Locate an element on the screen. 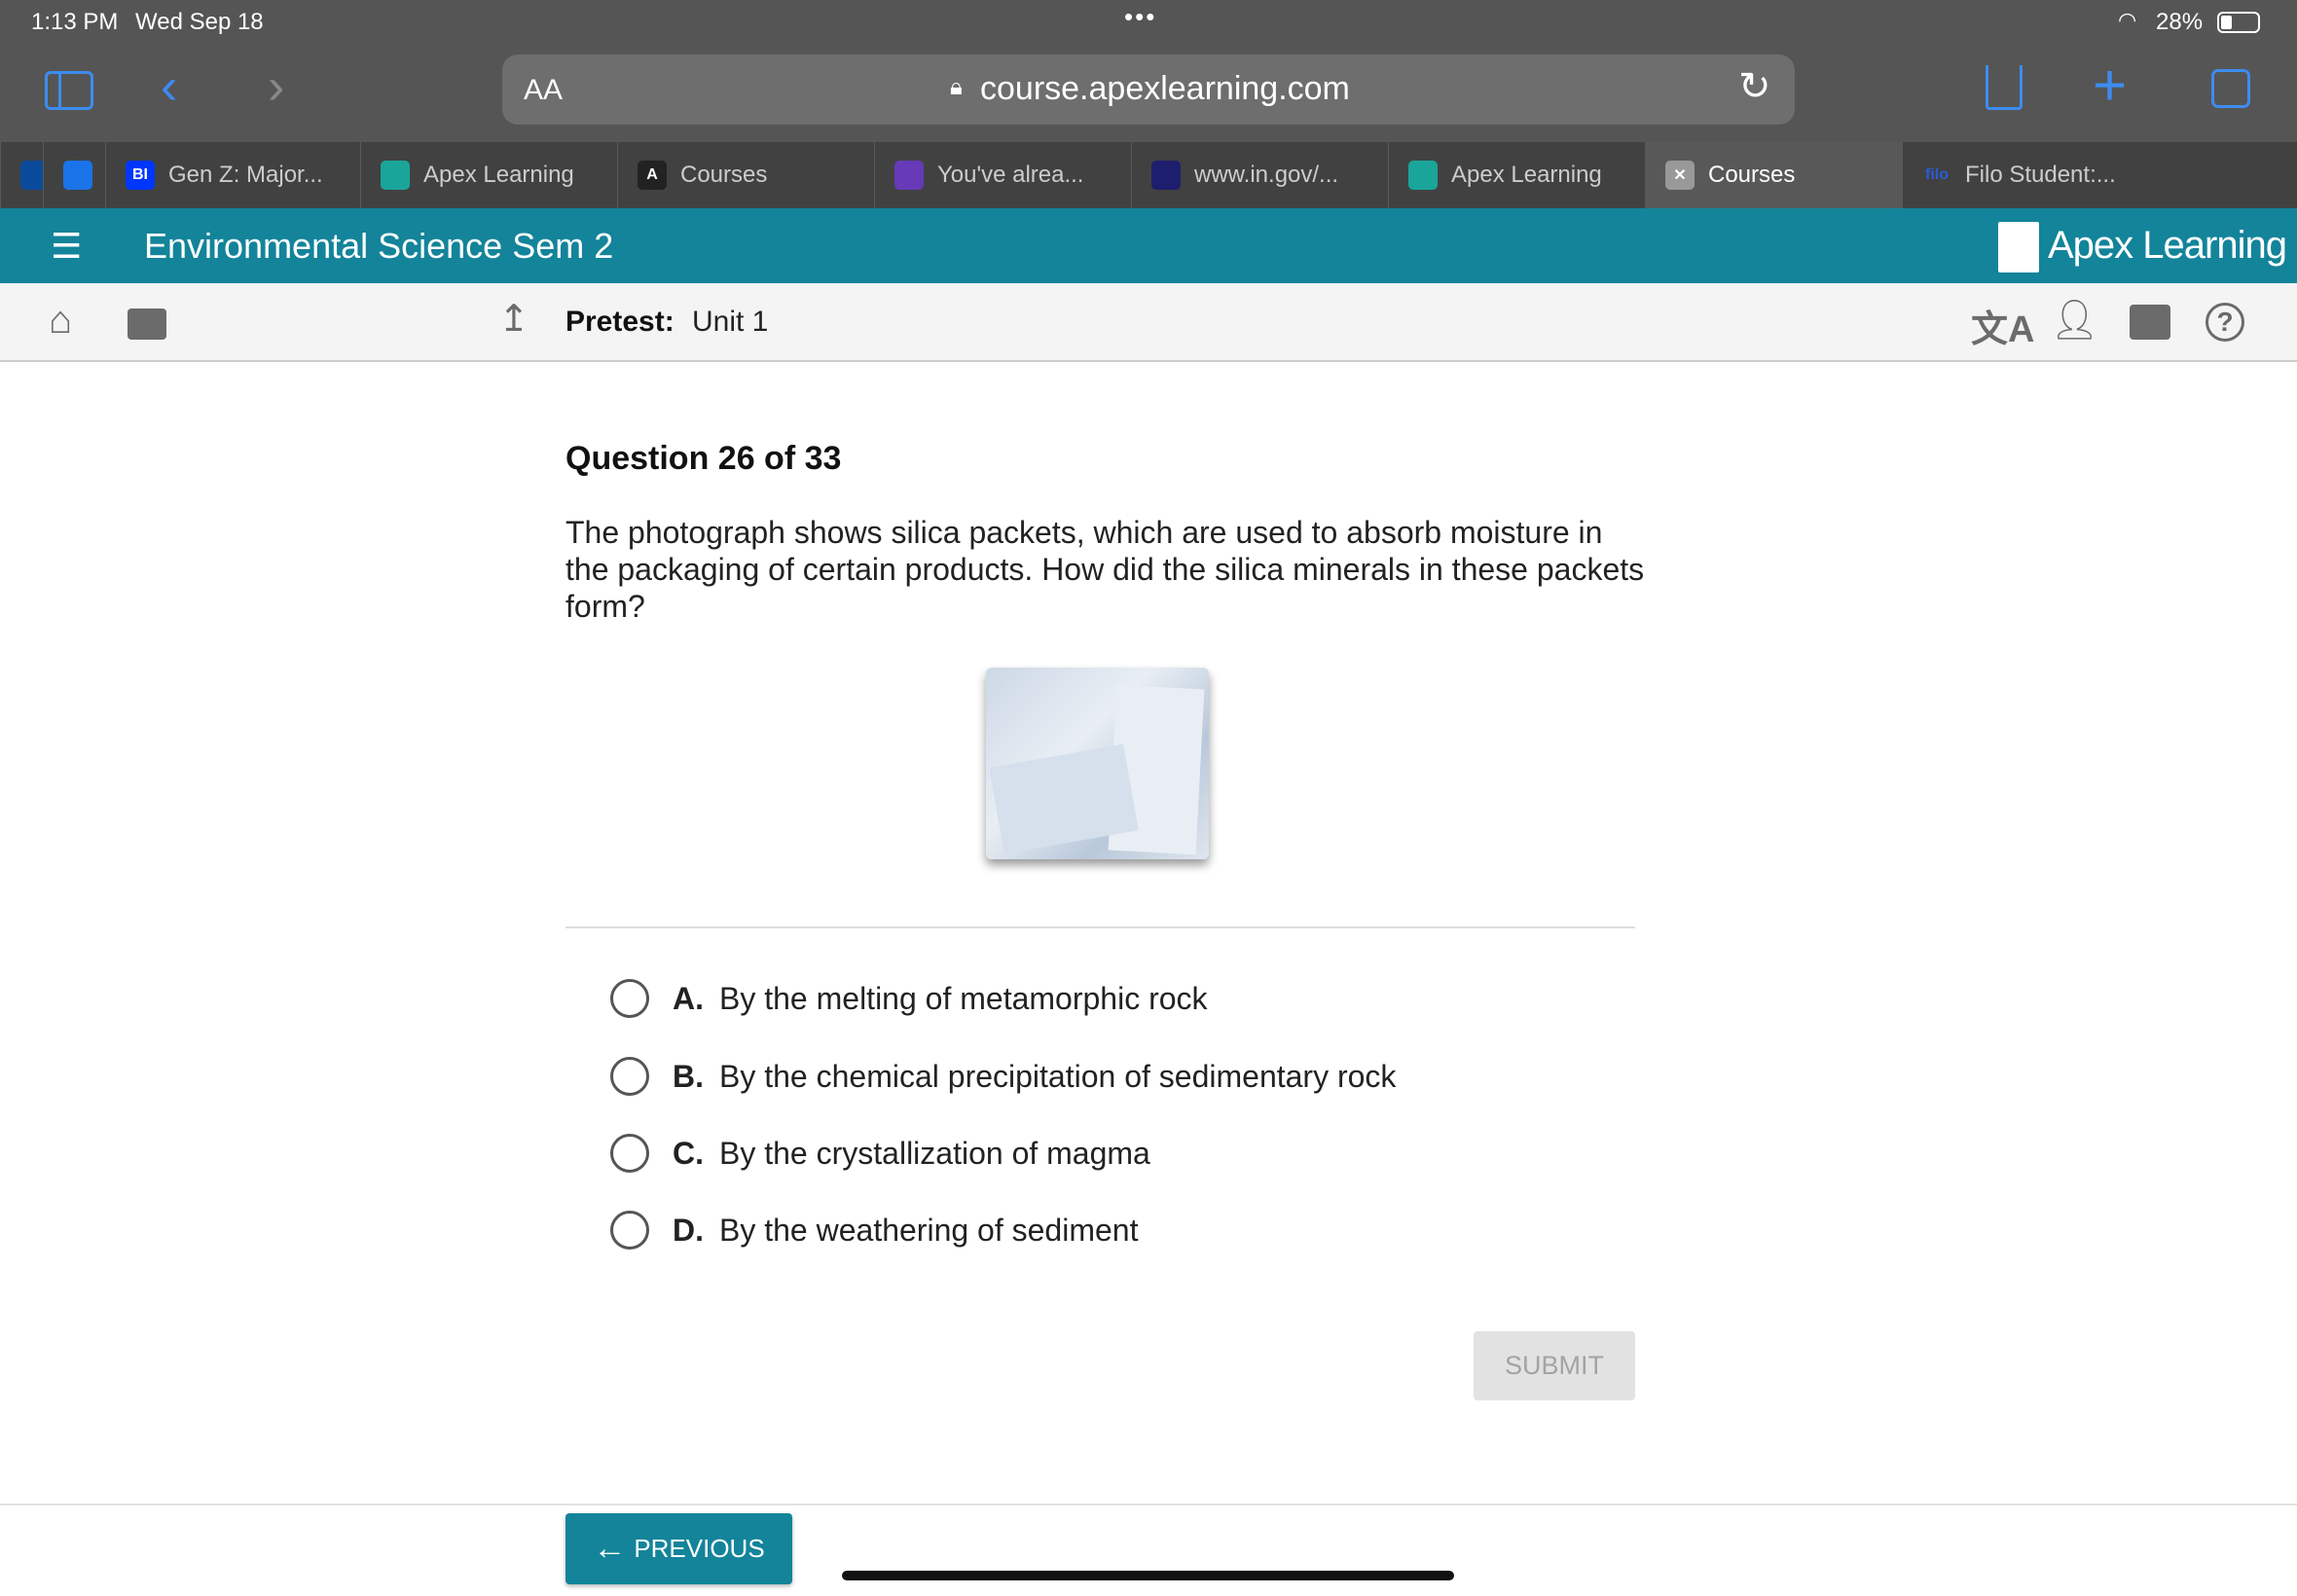  activity-type: Pretest: is located at coordinates (620, 322).